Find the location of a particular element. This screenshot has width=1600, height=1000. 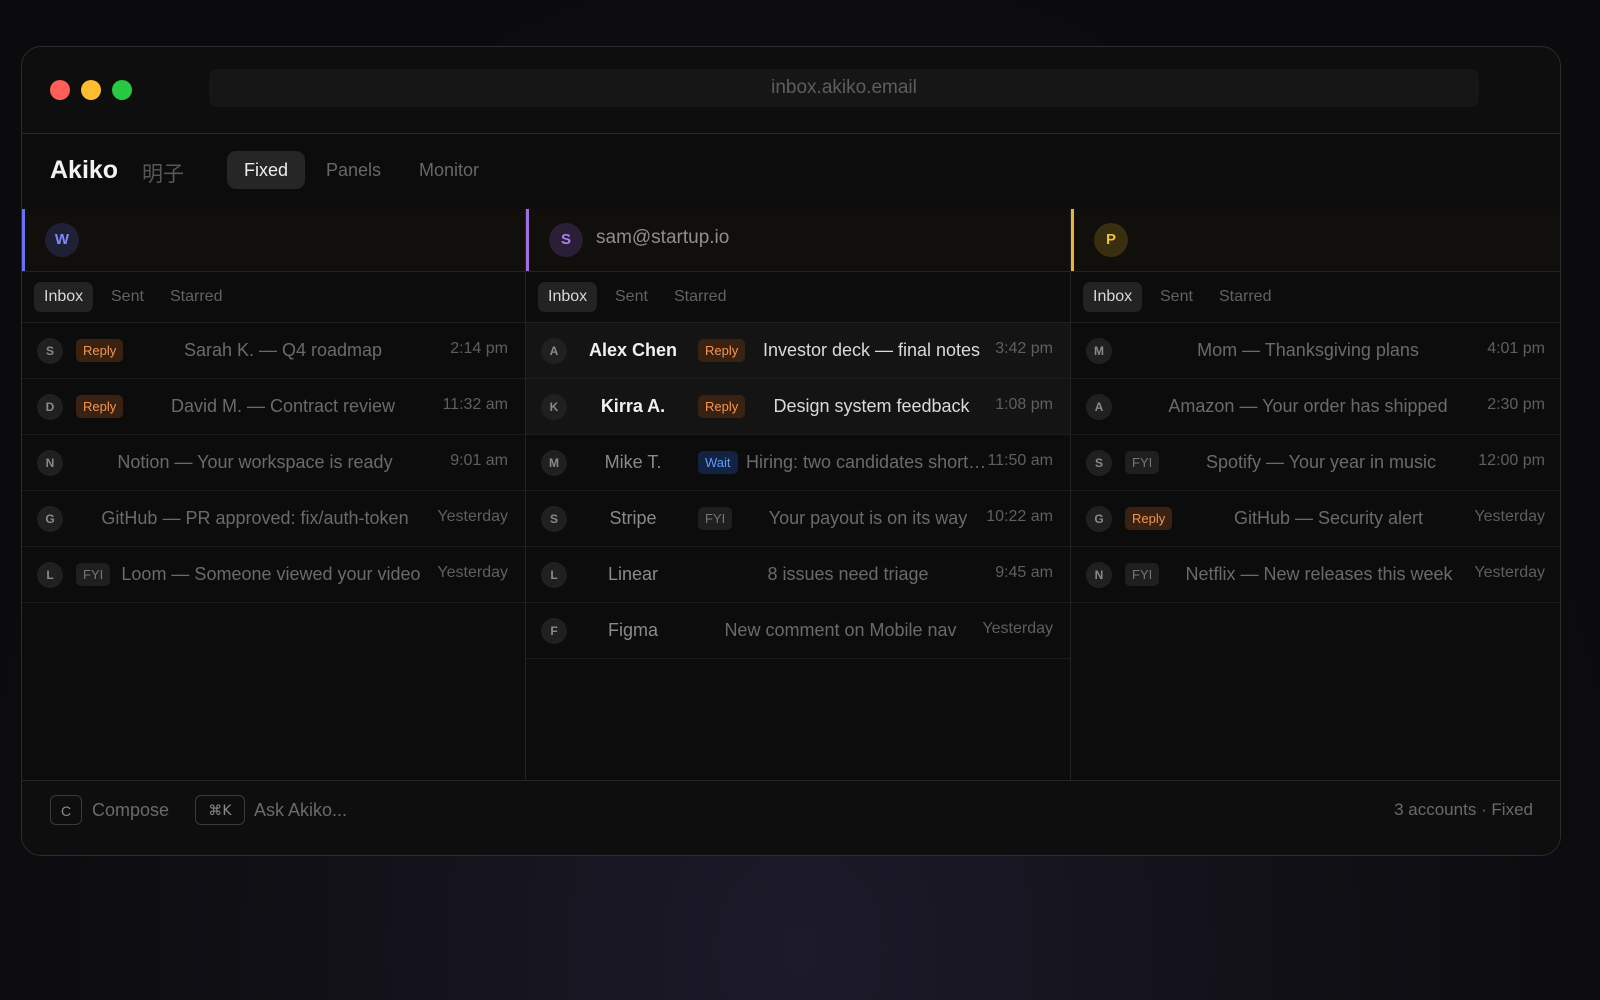

email-row: S Reply Sarah K. — Q4 roadmap 2:14 pm is located at coordinates (273, 351).